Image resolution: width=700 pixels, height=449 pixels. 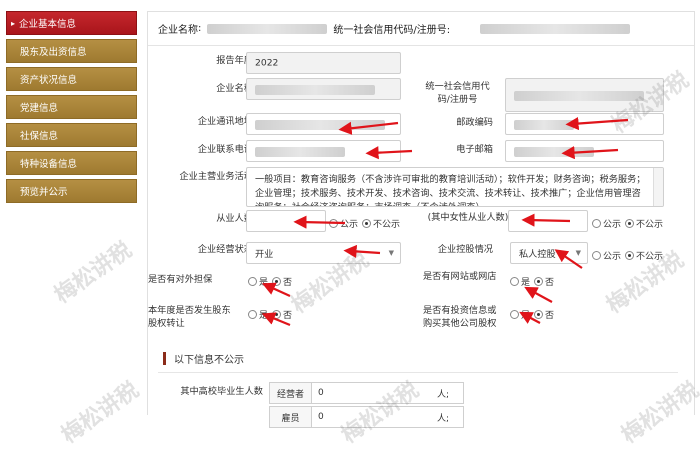 I want to click on company-header: 企业名称: 统一社会信用代码/注册号:, so click(x=421, y=29).